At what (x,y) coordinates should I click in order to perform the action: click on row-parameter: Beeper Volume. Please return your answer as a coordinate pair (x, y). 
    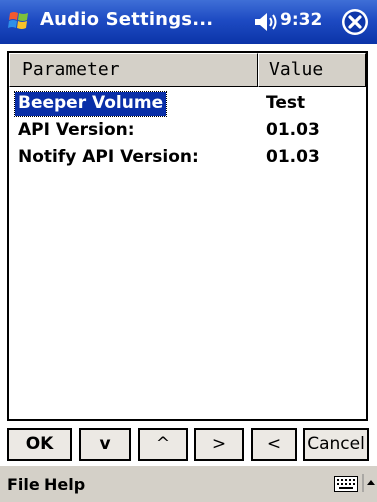
    Looking at the image, I should click on (90, 104).